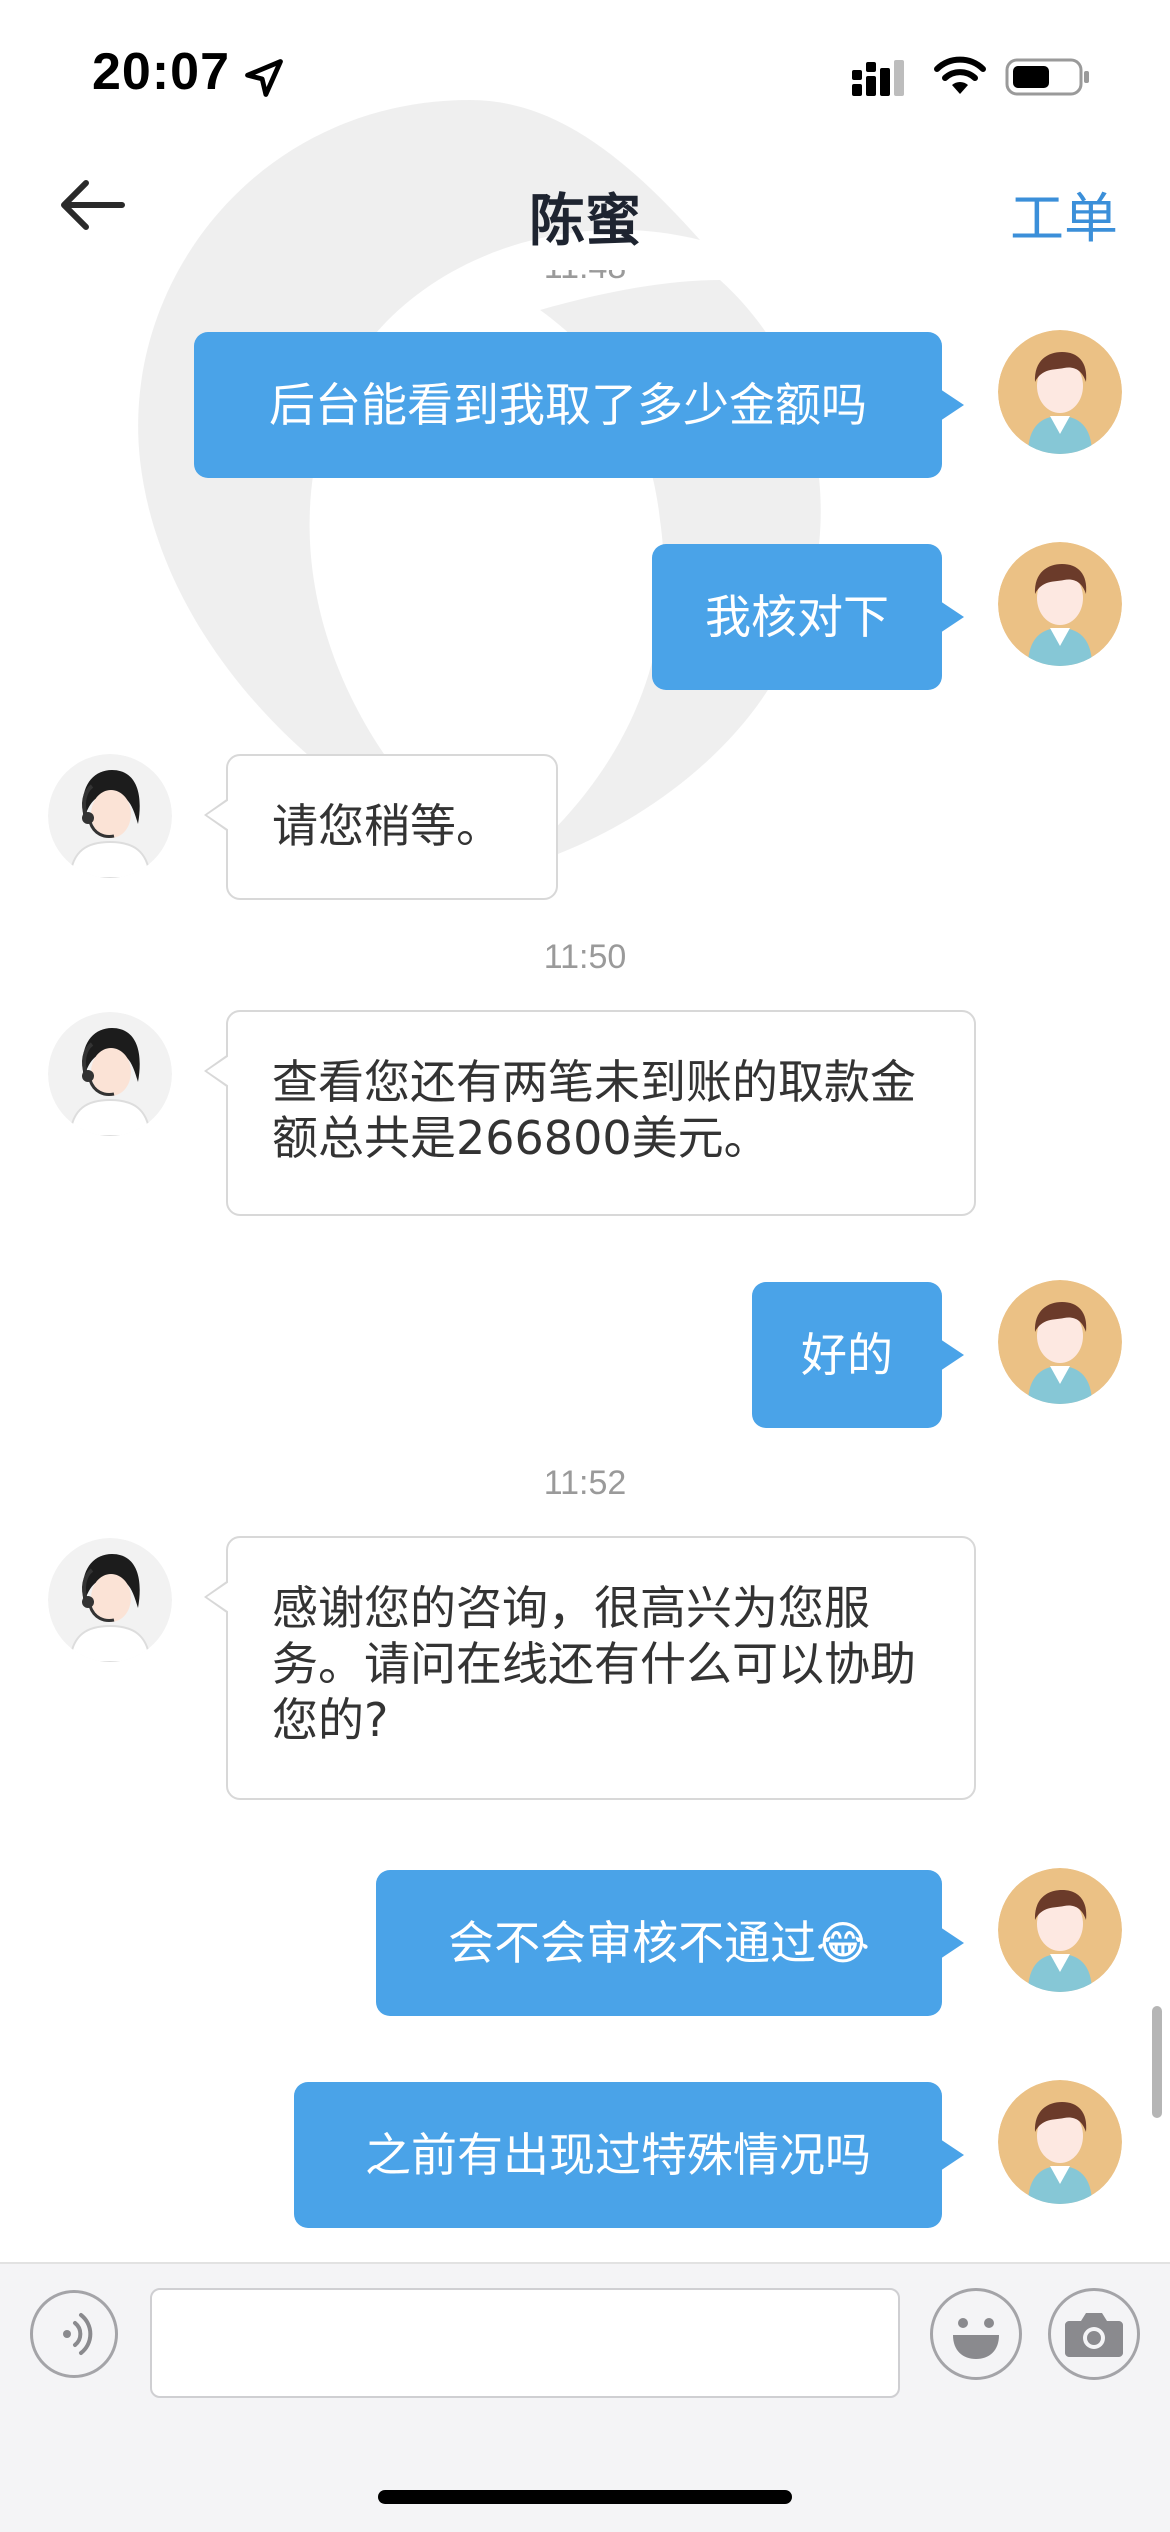  What do you see at coordinates (670, 1943) in the screenshot?
I see `outgoing-message-bubble: 会不会审核不通过😂` at bounding box center [670, 1943].